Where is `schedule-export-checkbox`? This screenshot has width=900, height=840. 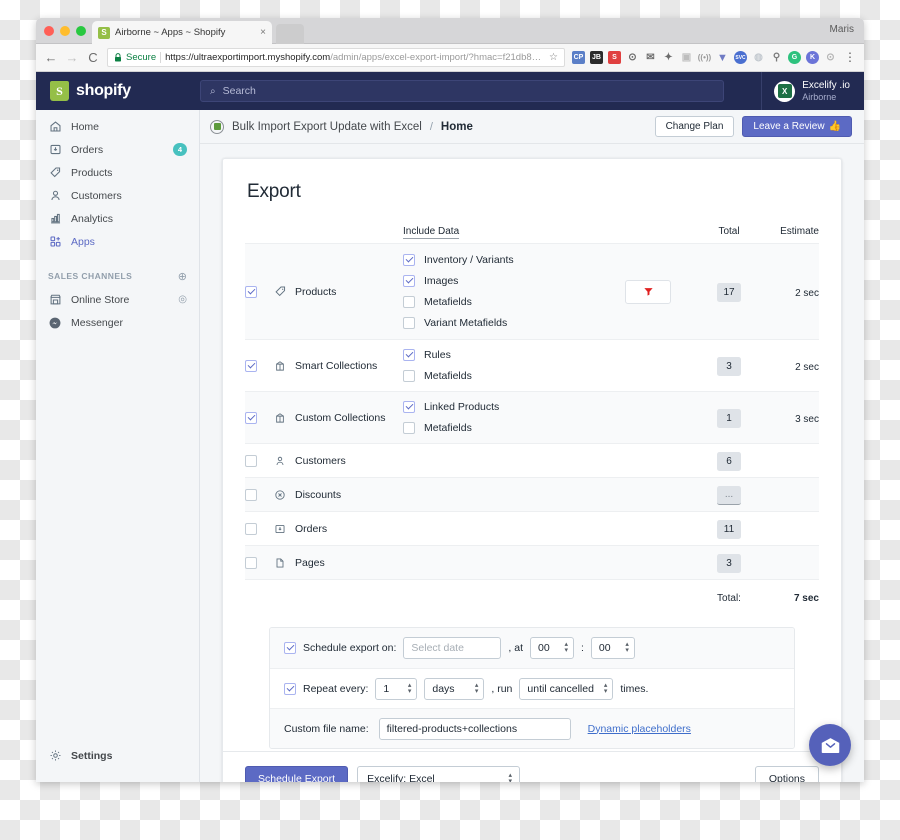 schedule-export-checkbox is located at coordinates (290, 648).